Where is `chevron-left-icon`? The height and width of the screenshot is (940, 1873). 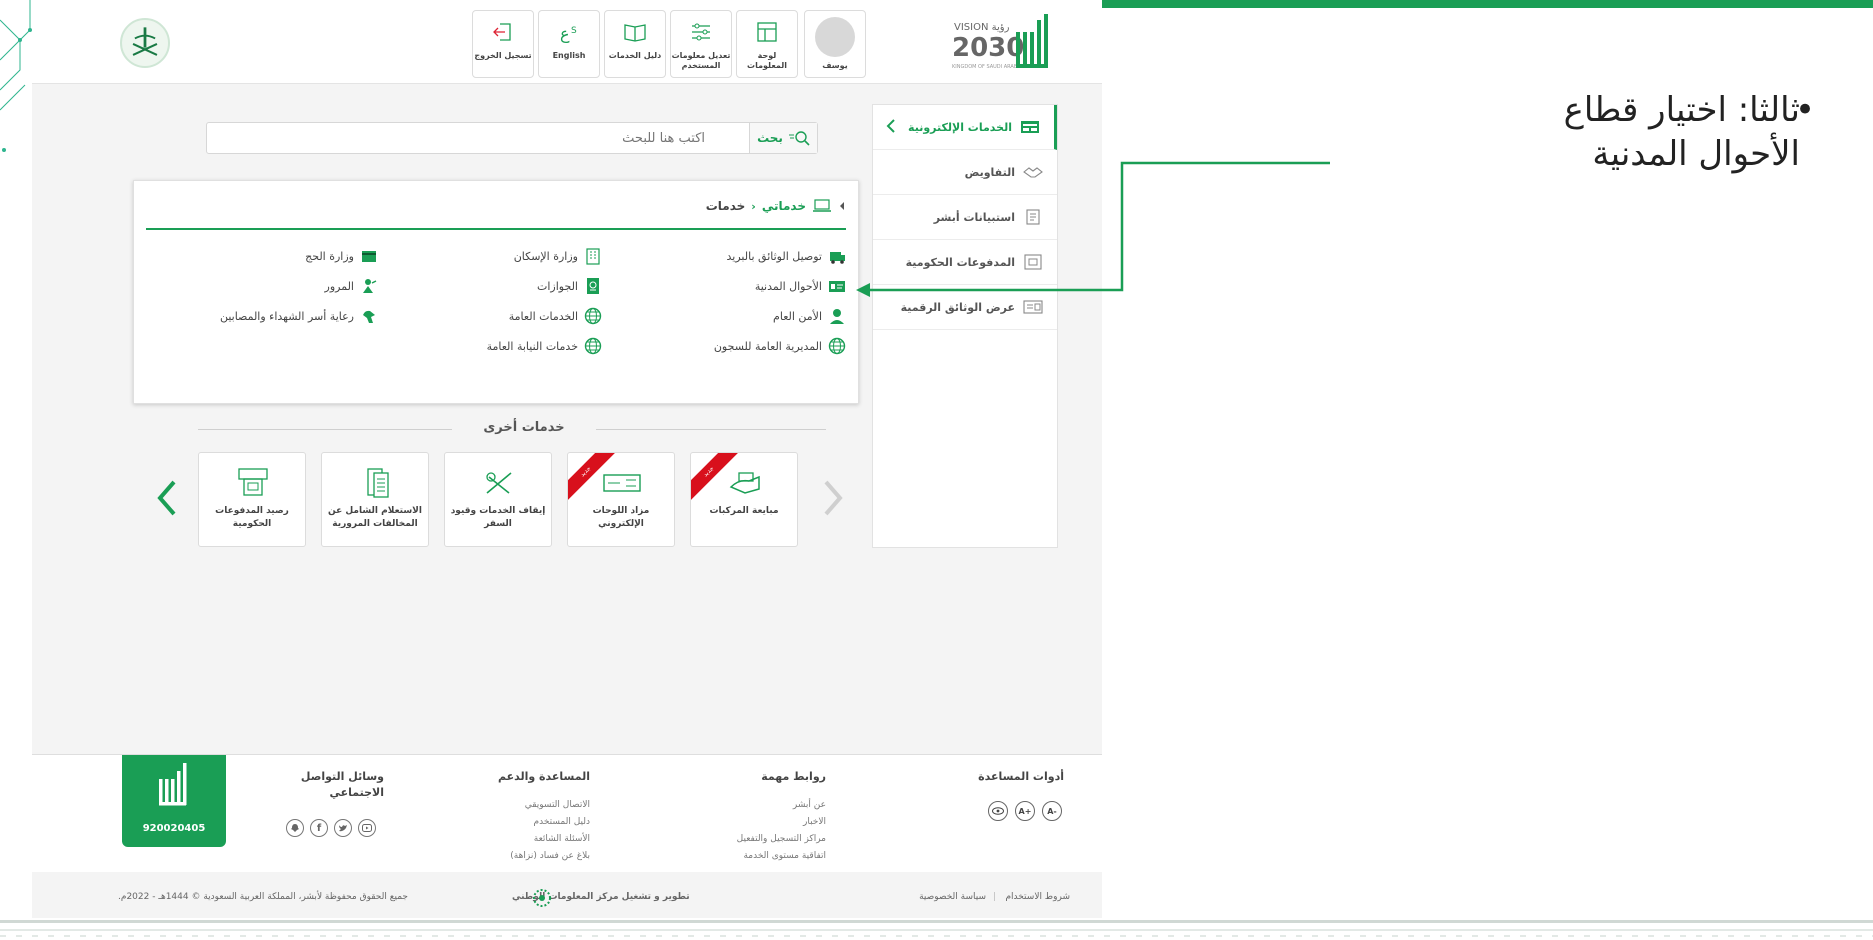
chevron-left-icon is located at coordinates (891, 126).